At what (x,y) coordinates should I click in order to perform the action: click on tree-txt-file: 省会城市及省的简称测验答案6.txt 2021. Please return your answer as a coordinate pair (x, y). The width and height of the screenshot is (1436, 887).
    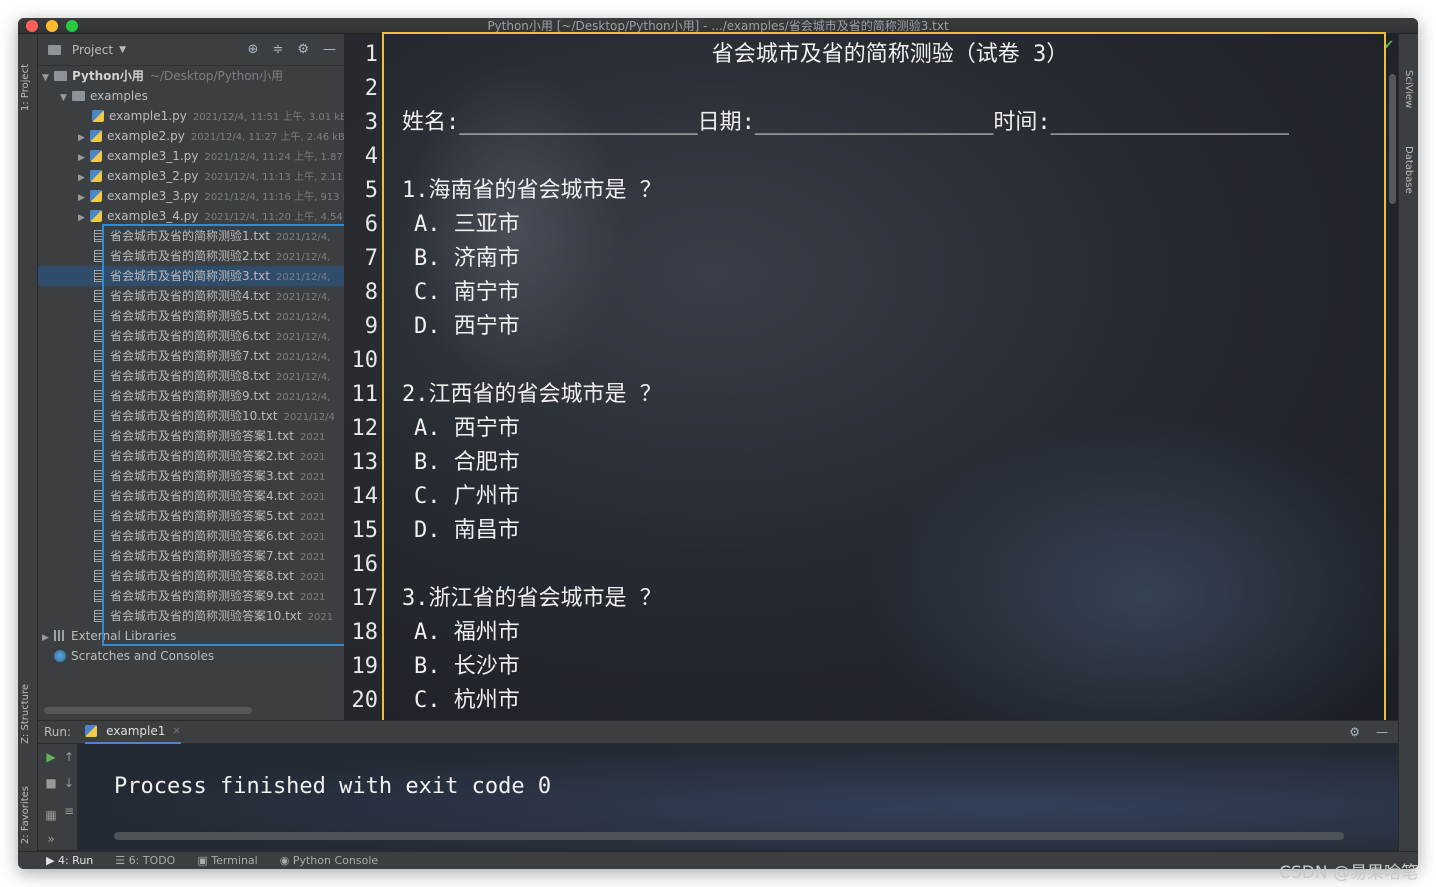
    Looking at the image, I should click on (191, 536).